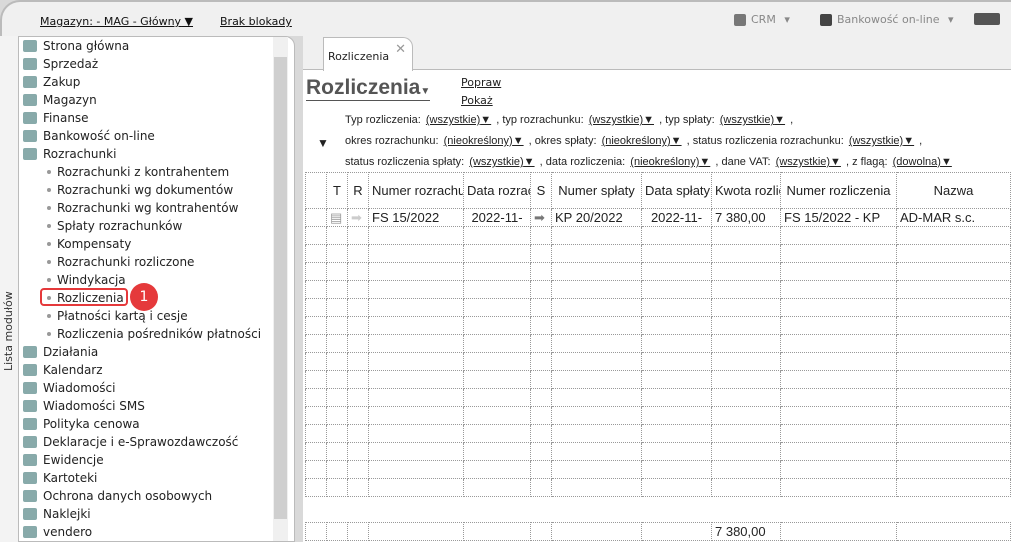  What do you see at coordinates (458, 120) in the screenshot?
I see `filter-typ-rozliczenia: (wszystkie)▼` at bounding box center [458, 120].